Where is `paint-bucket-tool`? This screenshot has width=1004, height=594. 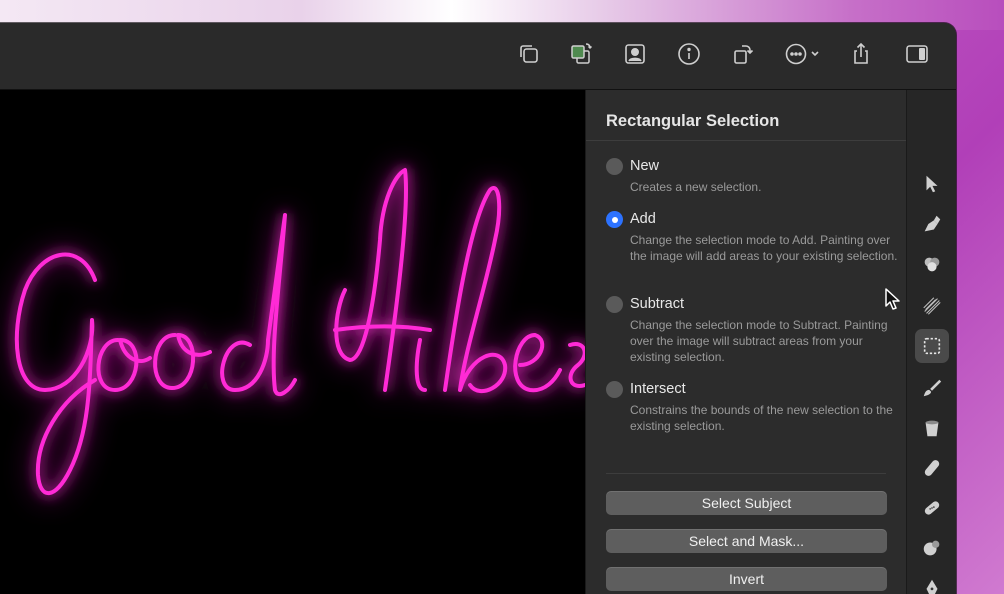 paint-bucket-tool is located at coordinates (932, 428).